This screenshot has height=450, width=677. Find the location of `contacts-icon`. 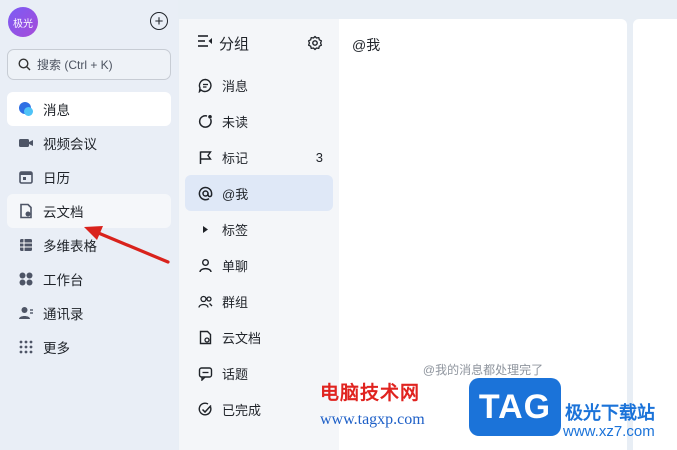

contacts-icon is located at coordinates (26, 313).